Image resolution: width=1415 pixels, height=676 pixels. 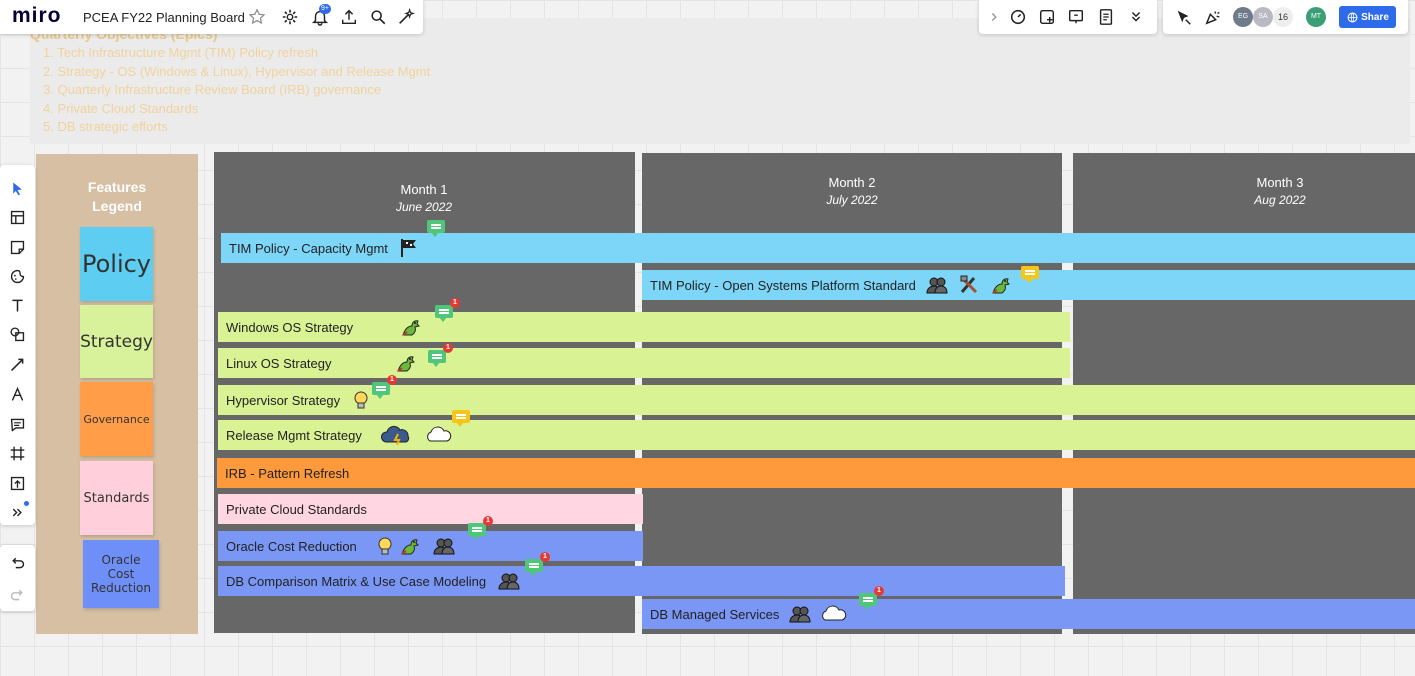 I want to click on feature-bar-hypervisor: Hypervisor Strategy, so click(x=816, y=400).